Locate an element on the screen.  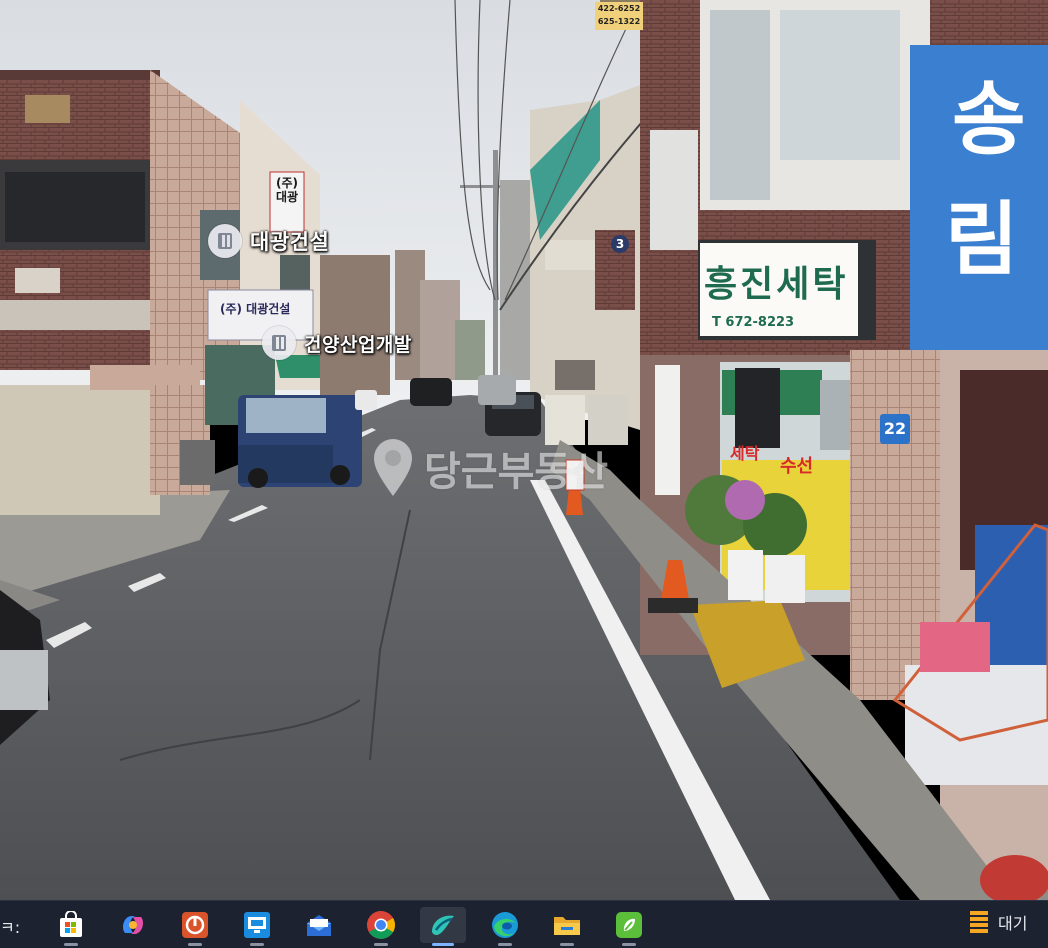
top-sign-phone-1: 422-6252 is located at coordinates (619, 8).